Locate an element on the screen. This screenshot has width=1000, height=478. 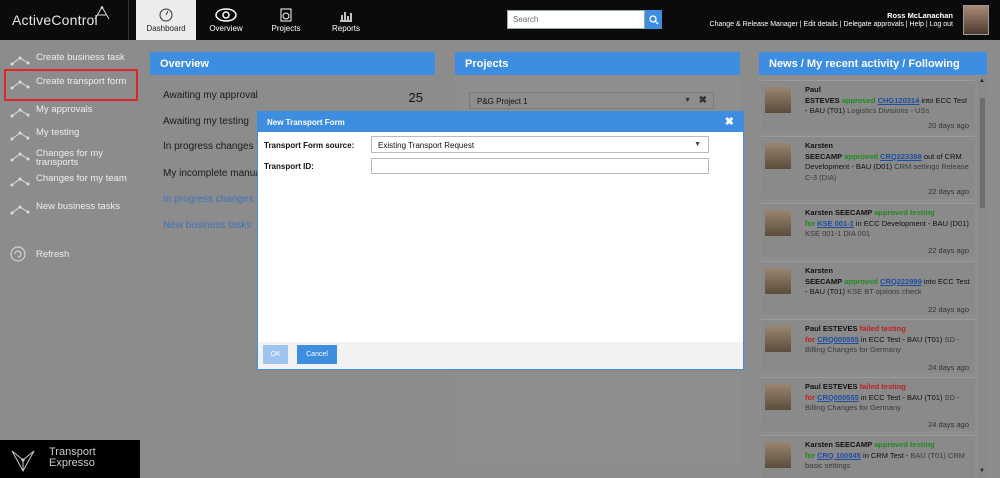
news-timestamp: 24 days ago is located at coordinates (948, 367).